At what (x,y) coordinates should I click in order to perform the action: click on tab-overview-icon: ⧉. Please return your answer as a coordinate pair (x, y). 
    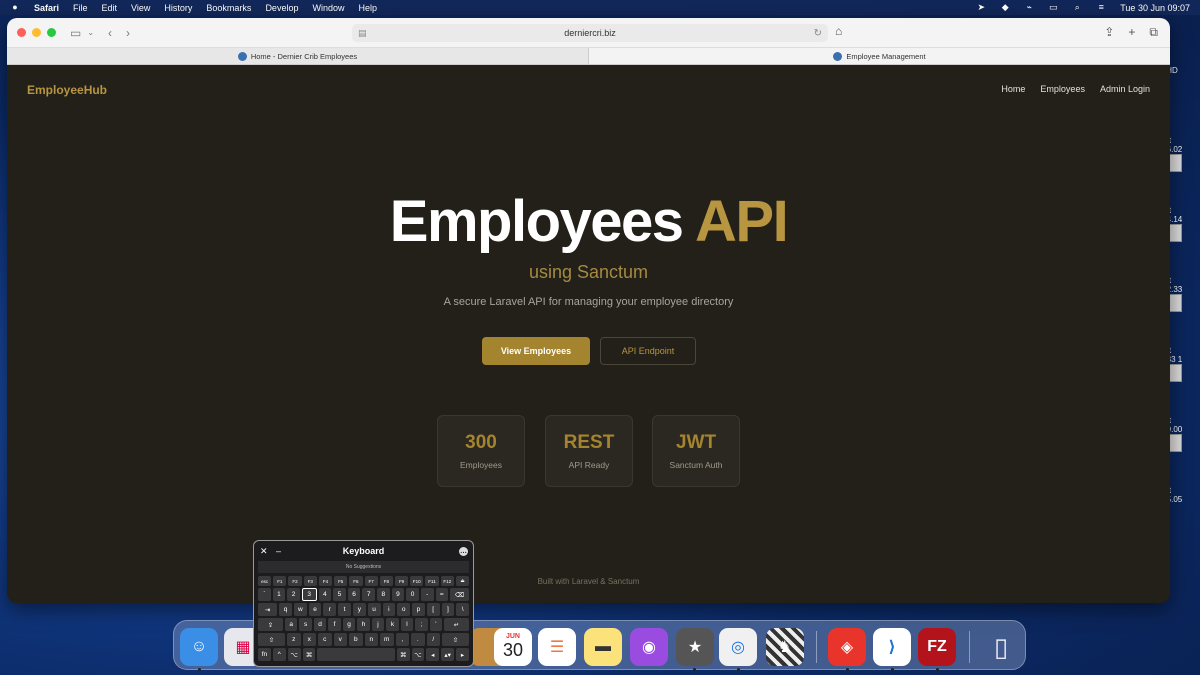
    Looking at the image, I should click on (1153, 32).